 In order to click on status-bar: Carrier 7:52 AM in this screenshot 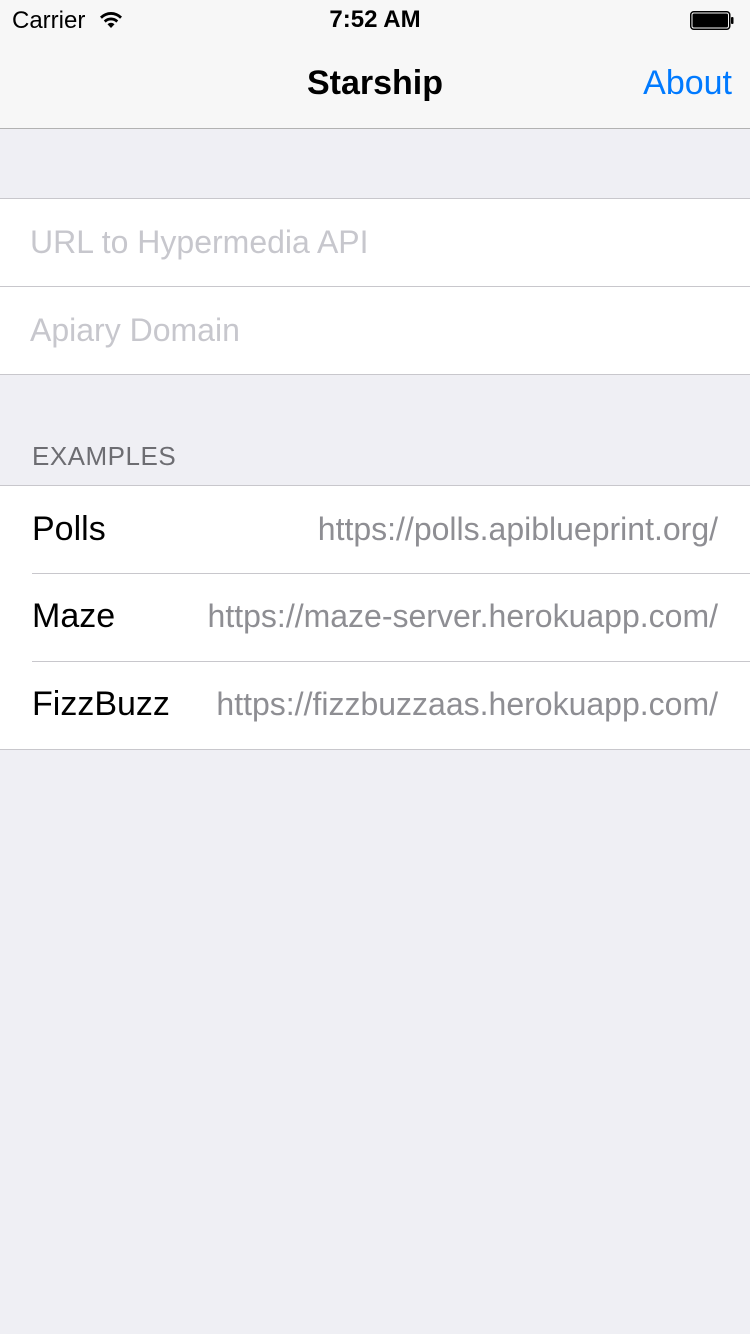, I will do `click(375, 20)`.